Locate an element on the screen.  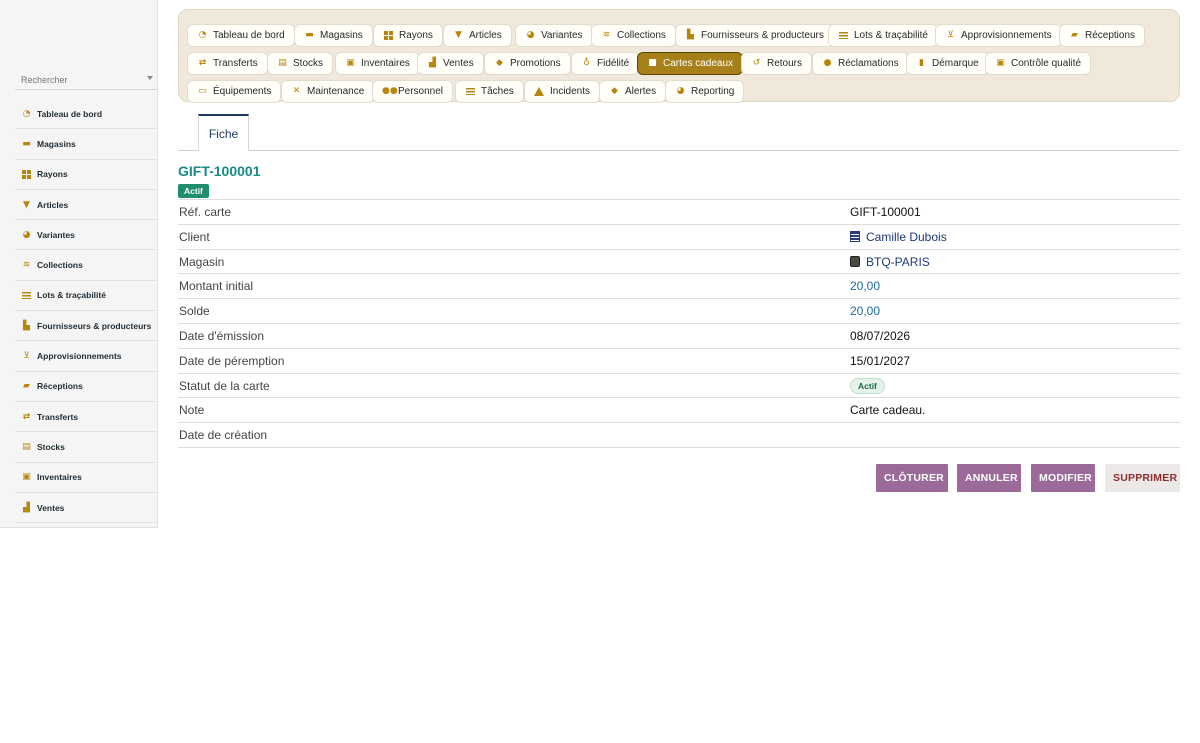
module-label: Fournisseurs & producteurs is located at coordinates (762, 35).